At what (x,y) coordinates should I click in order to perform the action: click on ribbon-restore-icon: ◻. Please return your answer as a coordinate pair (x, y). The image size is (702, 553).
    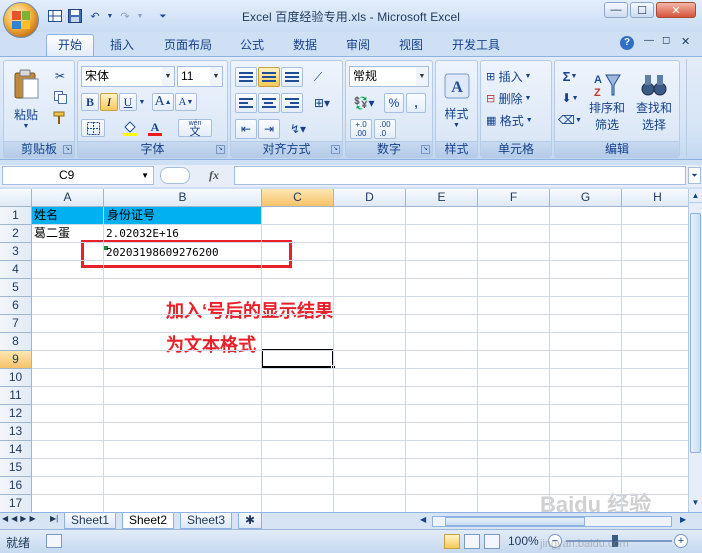
    Looking at the image, I should click on (666, 40).